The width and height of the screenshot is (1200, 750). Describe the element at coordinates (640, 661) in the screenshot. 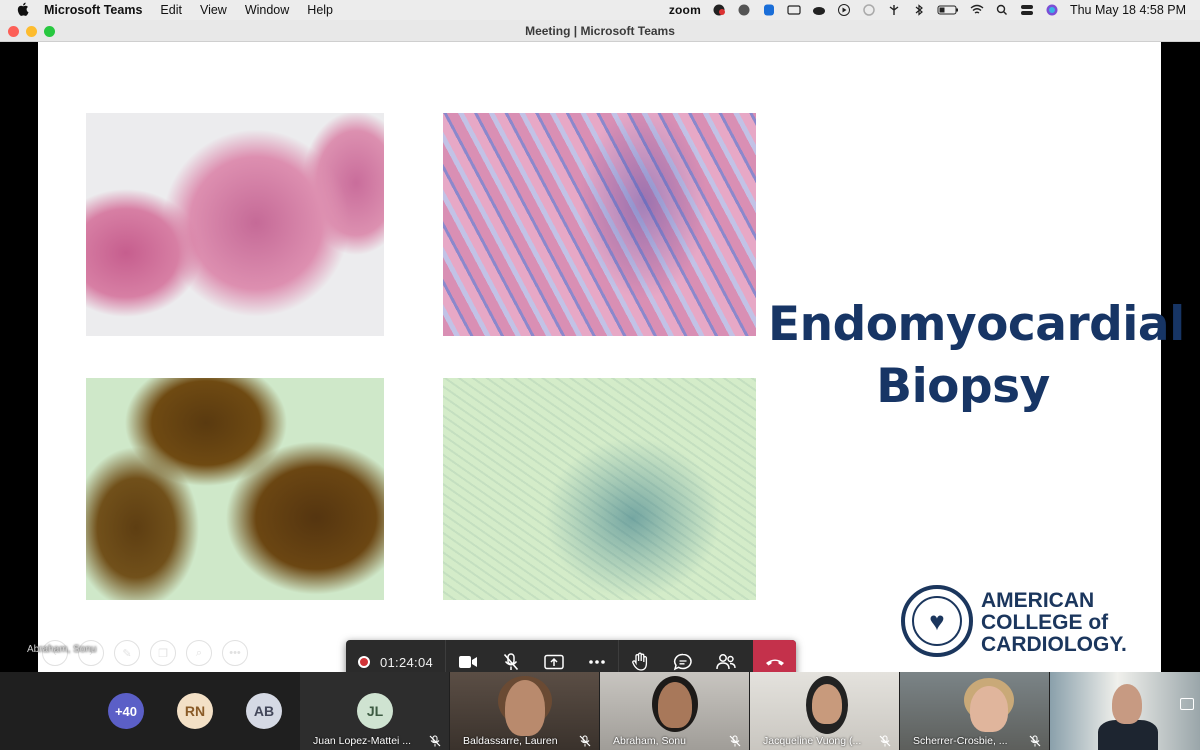

I see `hand-icon` at that location.